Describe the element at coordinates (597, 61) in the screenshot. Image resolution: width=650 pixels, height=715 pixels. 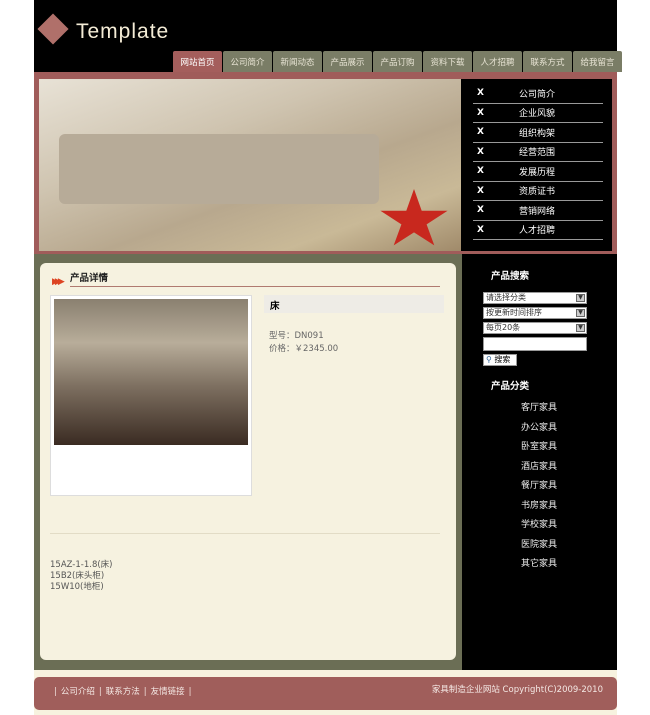
I see `nav-tab: 给我留言` at that location.